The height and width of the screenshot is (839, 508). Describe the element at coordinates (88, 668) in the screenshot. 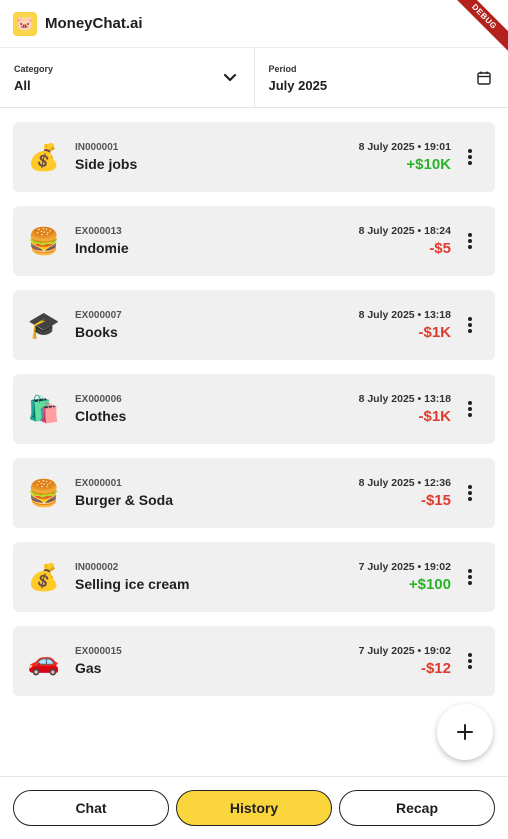

I see `transaction-name: Gas` at that location.